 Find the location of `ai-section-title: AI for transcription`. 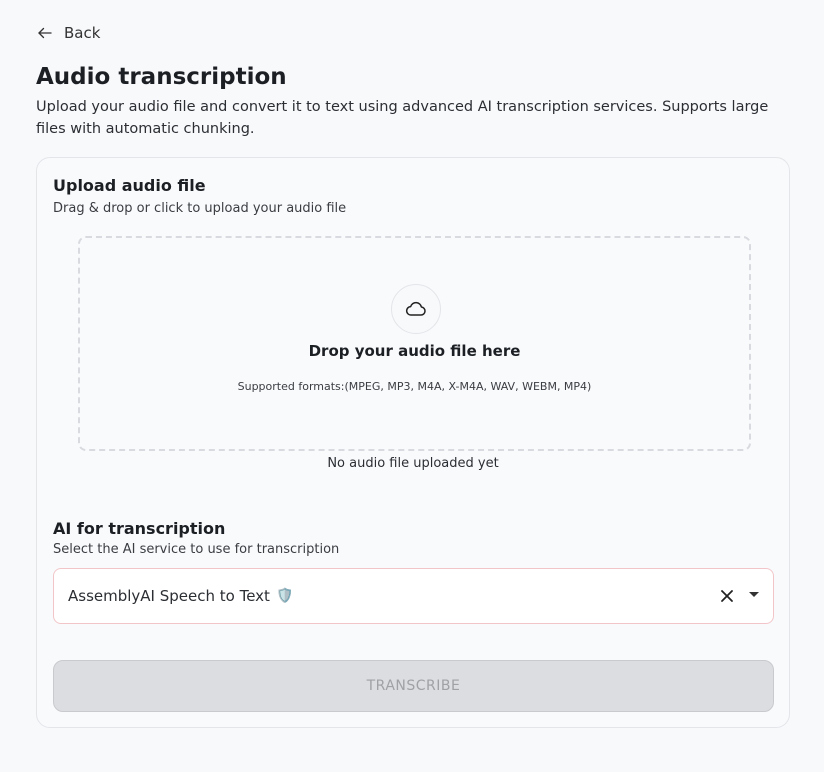

ai-section-title: AI for transcription is located at coordinates (139, 528).